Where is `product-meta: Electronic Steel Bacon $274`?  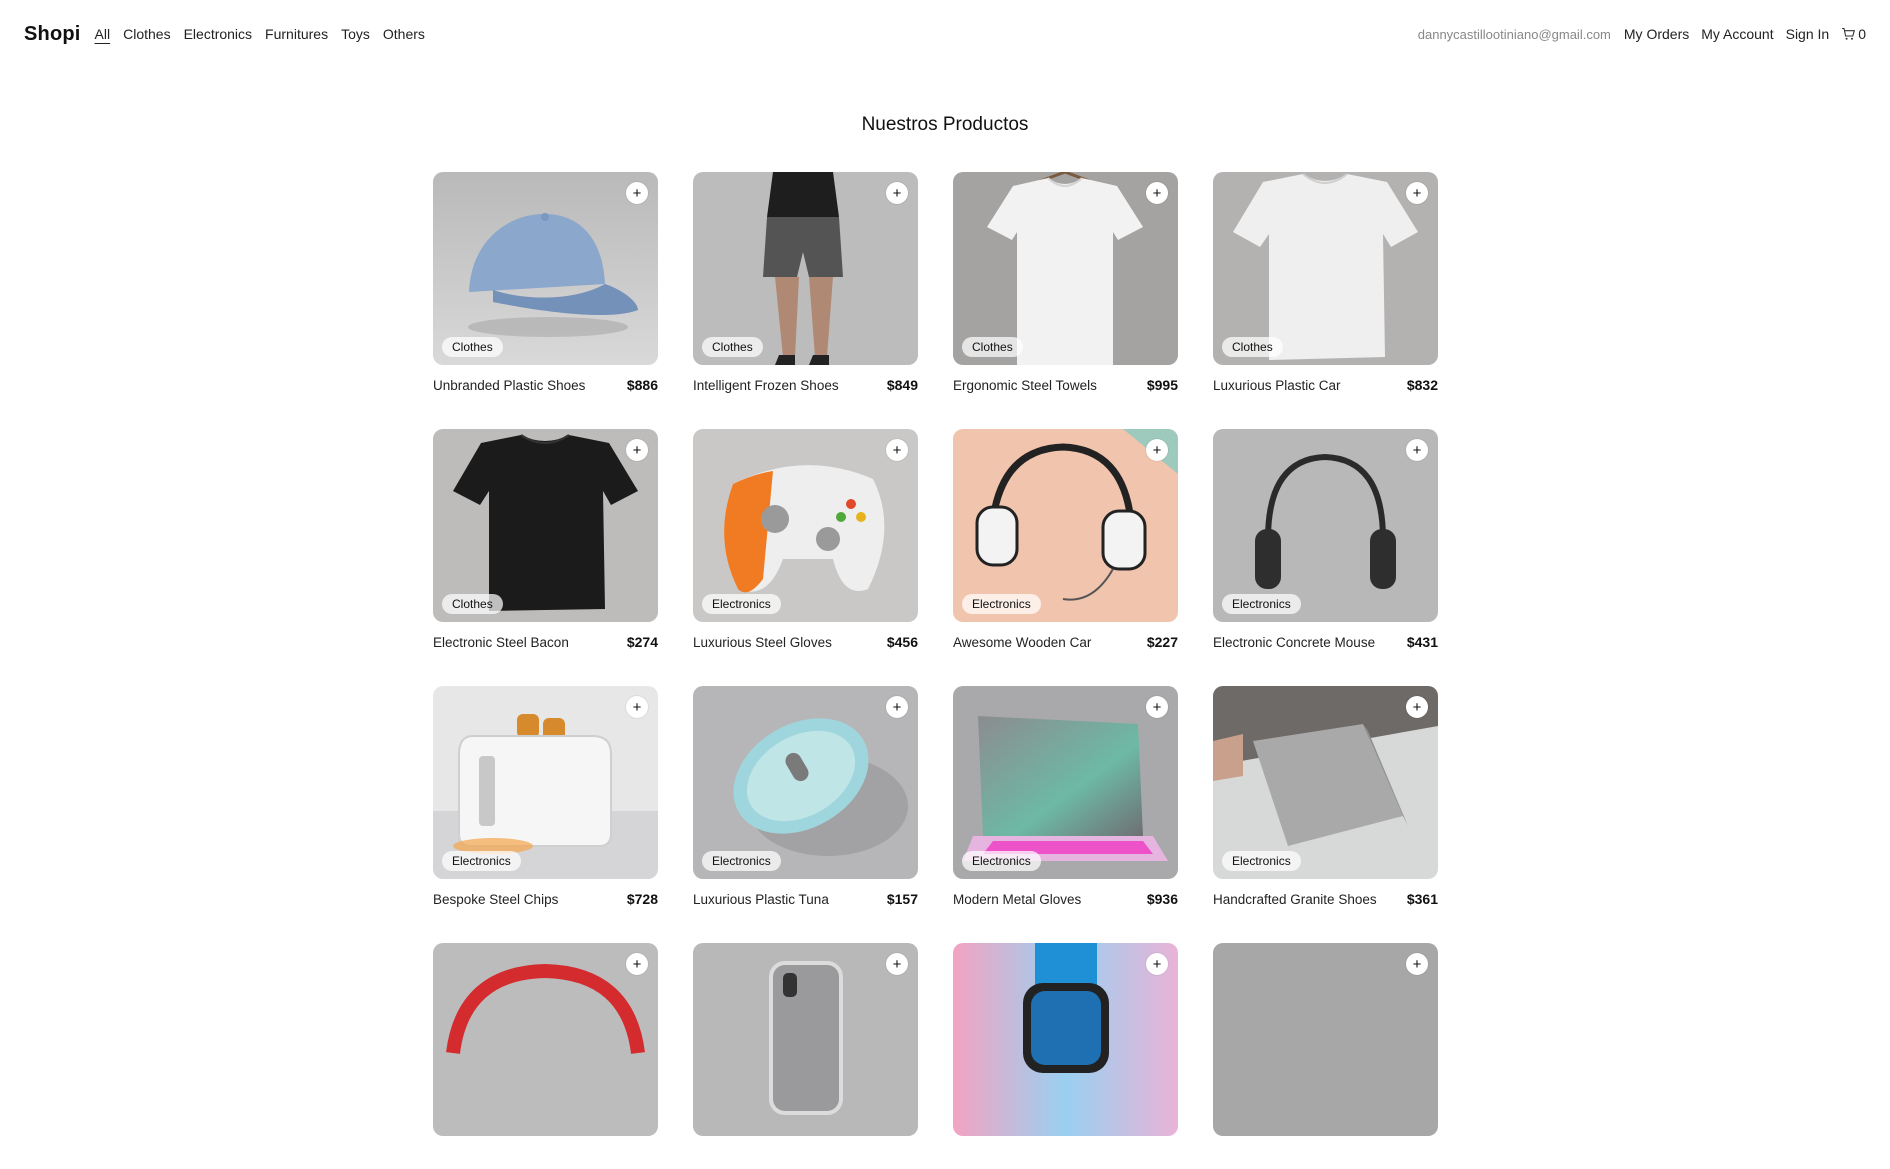
product-meta: Electronic Steel Bacon $274 is located at coordinates (545, 642).